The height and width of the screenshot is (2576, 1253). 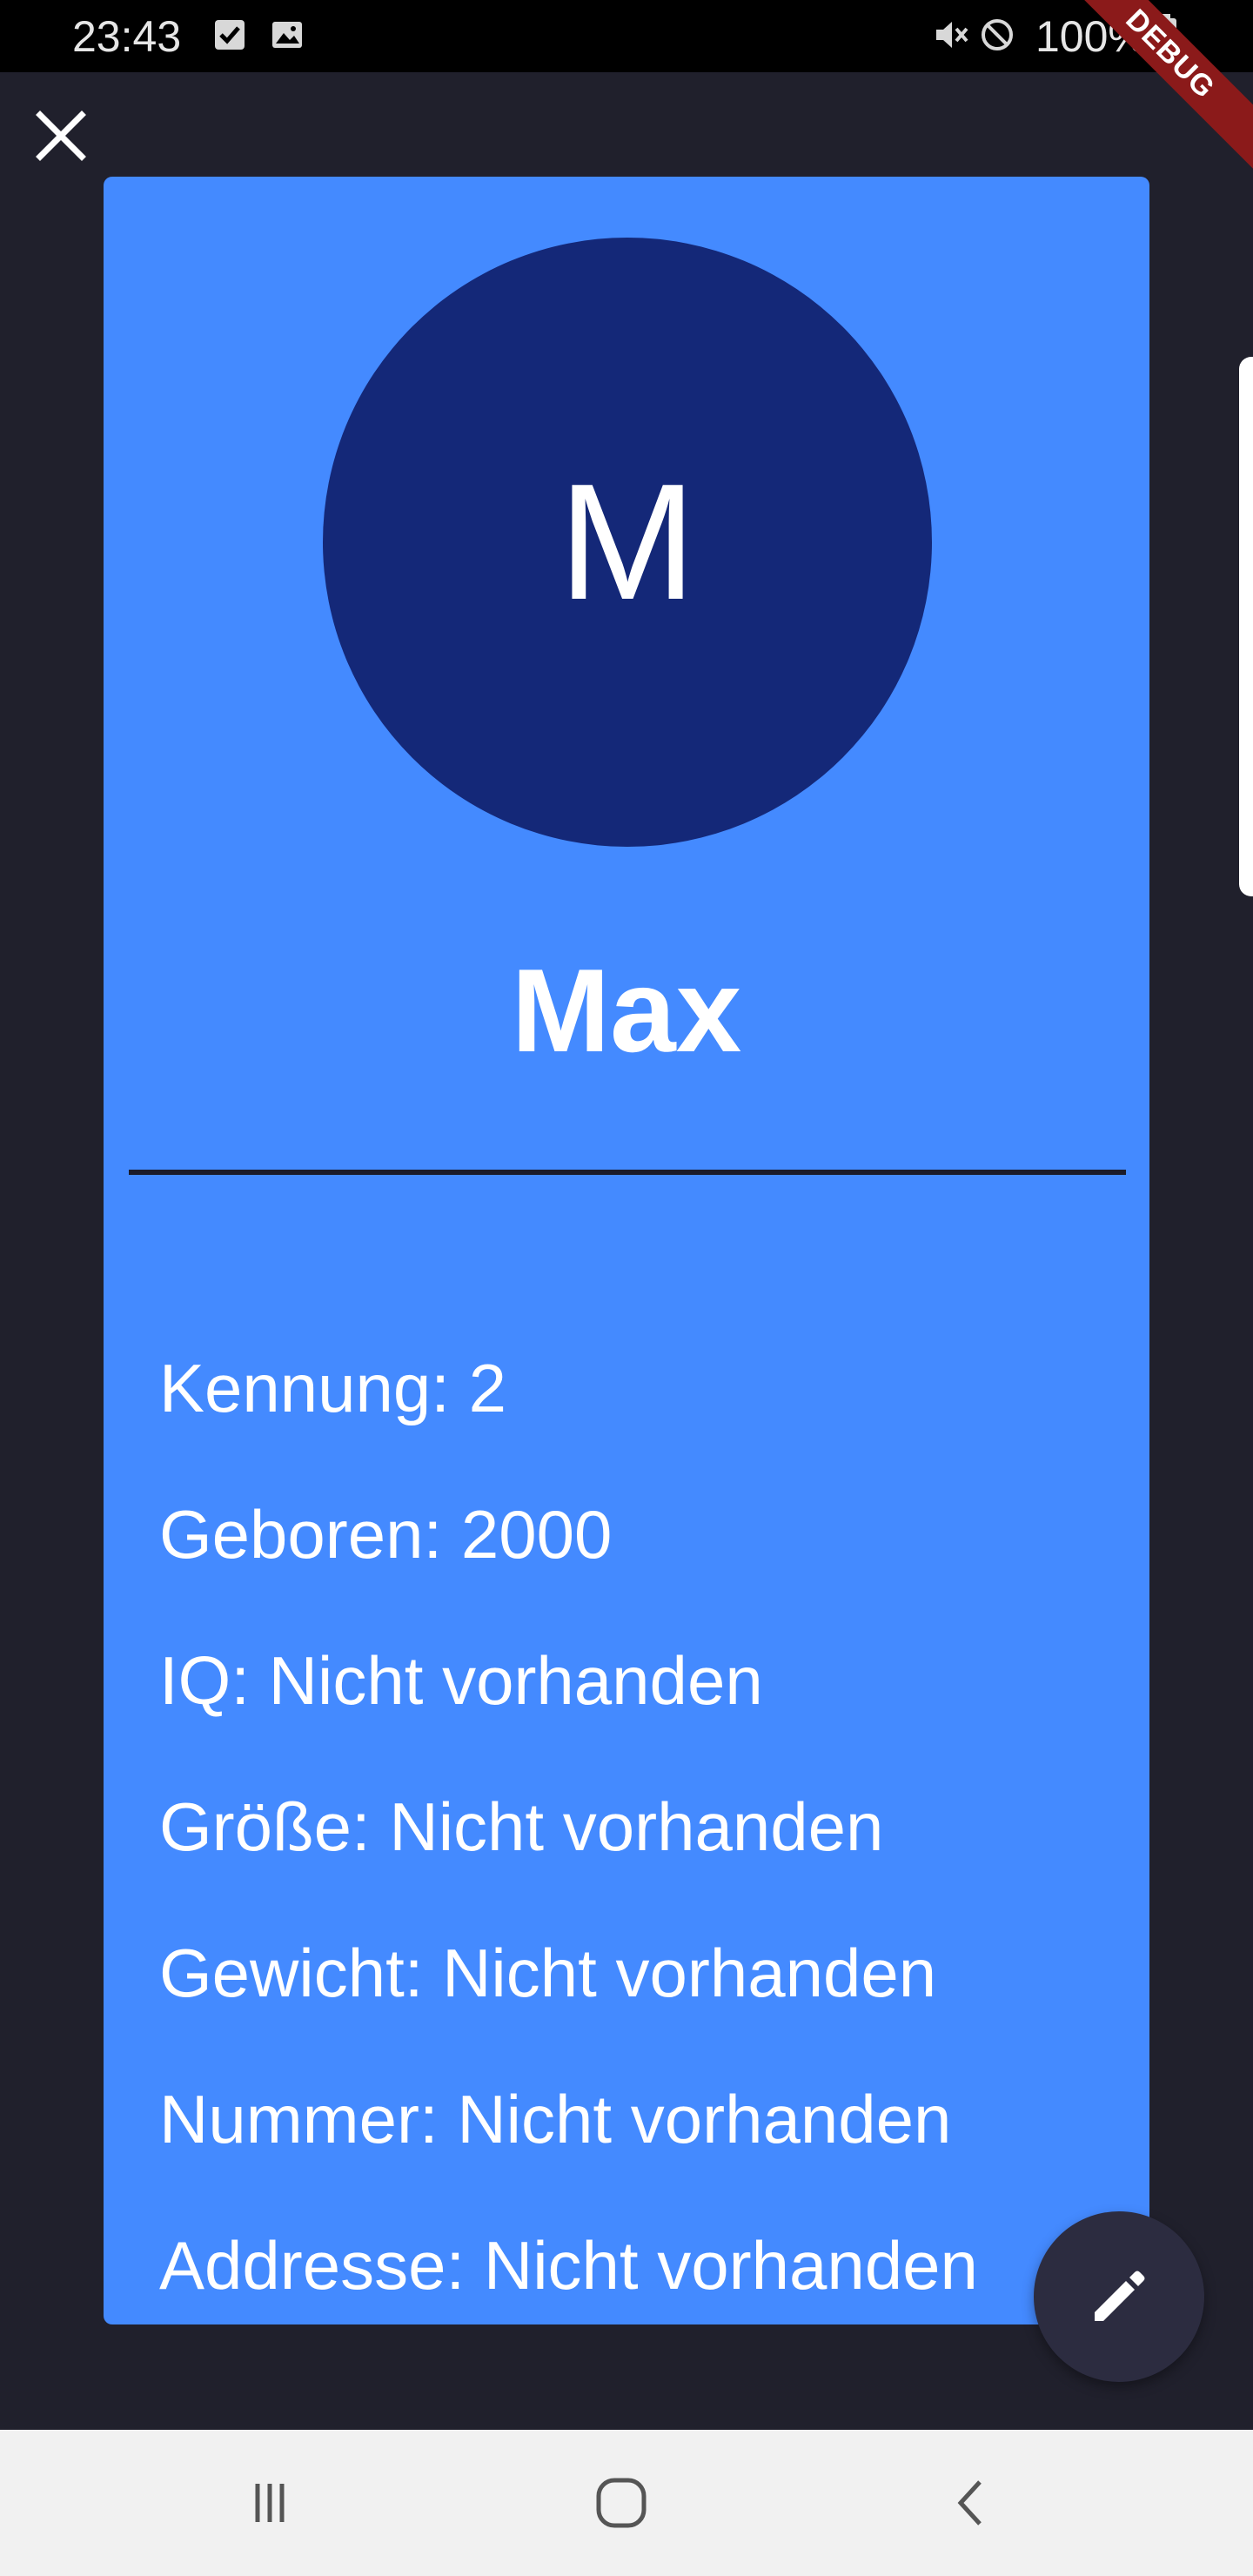 I want to click on back-icon, so click(x=969, y=2503).